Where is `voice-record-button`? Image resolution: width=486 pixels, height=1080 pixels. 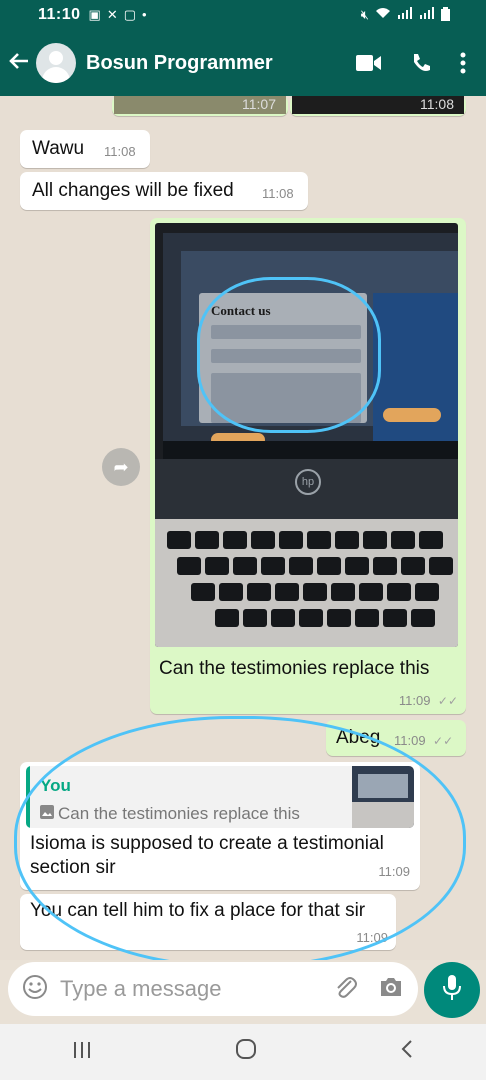
voice-record-button is located at coordinates (452, 990).